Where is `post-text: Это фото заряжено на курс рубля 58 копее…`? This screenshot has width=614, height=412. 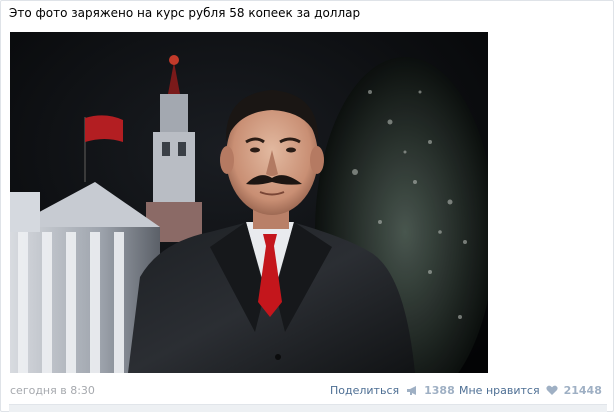 post-text: Это фото заряжено на курс рубля 58 копее… is located at coordinates (185, 13).